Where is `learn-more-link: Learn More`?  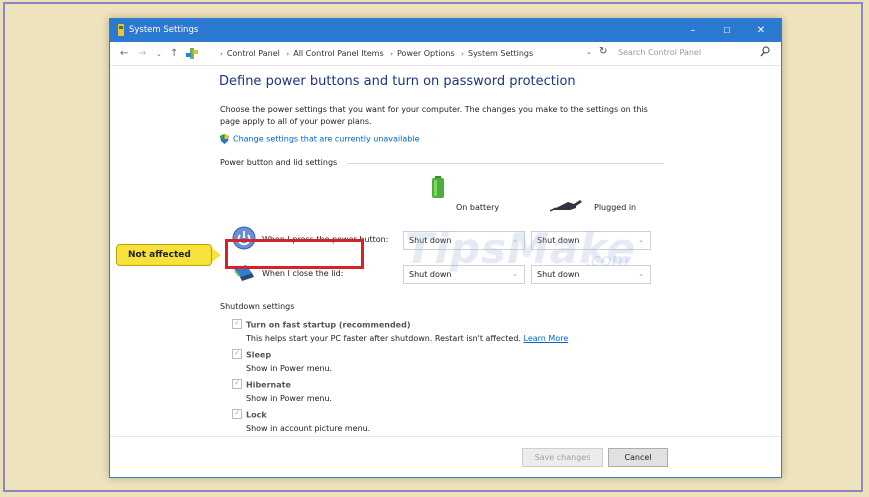
learn-more-link: Learn More is located at coordinates (546, 338).